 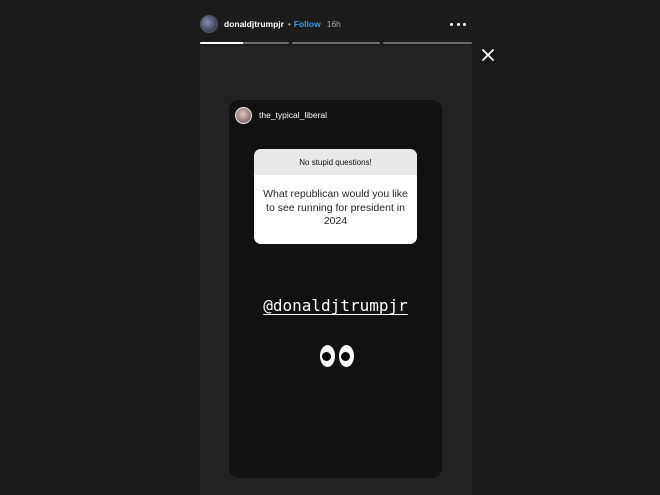 I want to click on card-username: the_typical_liberal, so click(x=293, y=115).